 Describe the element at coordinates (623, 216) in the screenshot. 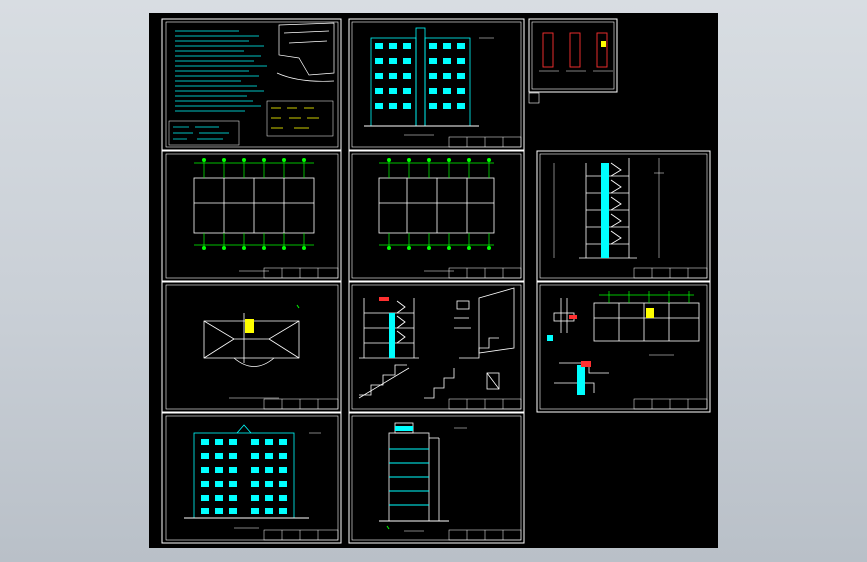

I see `sheet-stair-section` at that location.